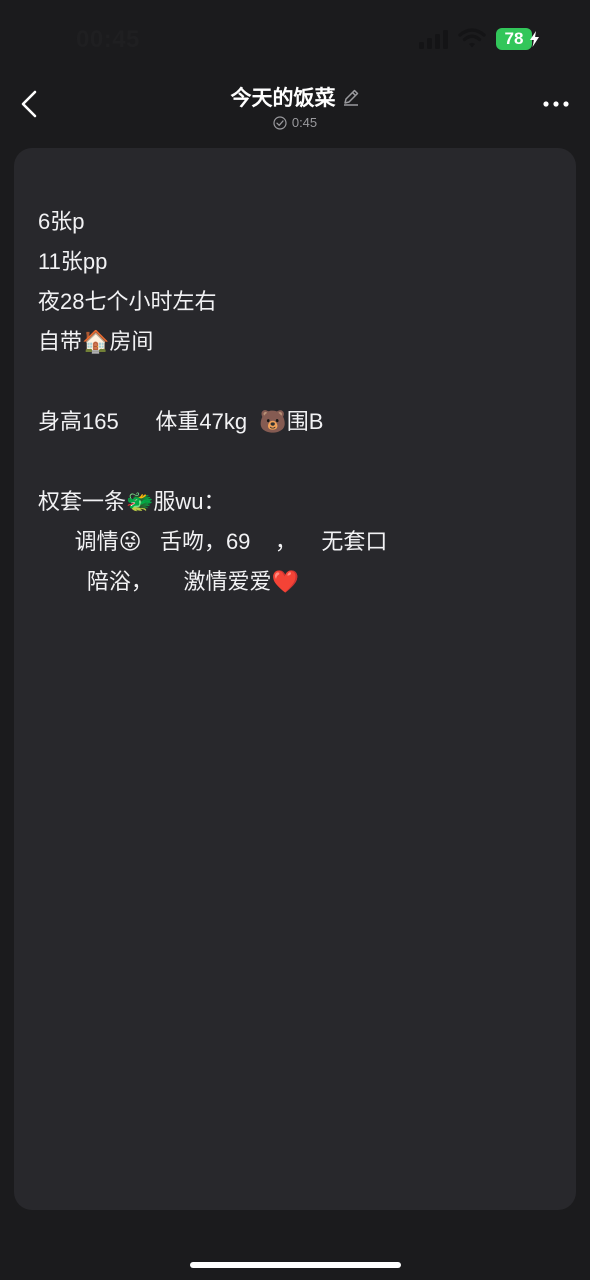 The width and height of the screenshot is (590, 1280). I want to click on nav-bar: 今天的饭菜 0:45, so click(295, 106).